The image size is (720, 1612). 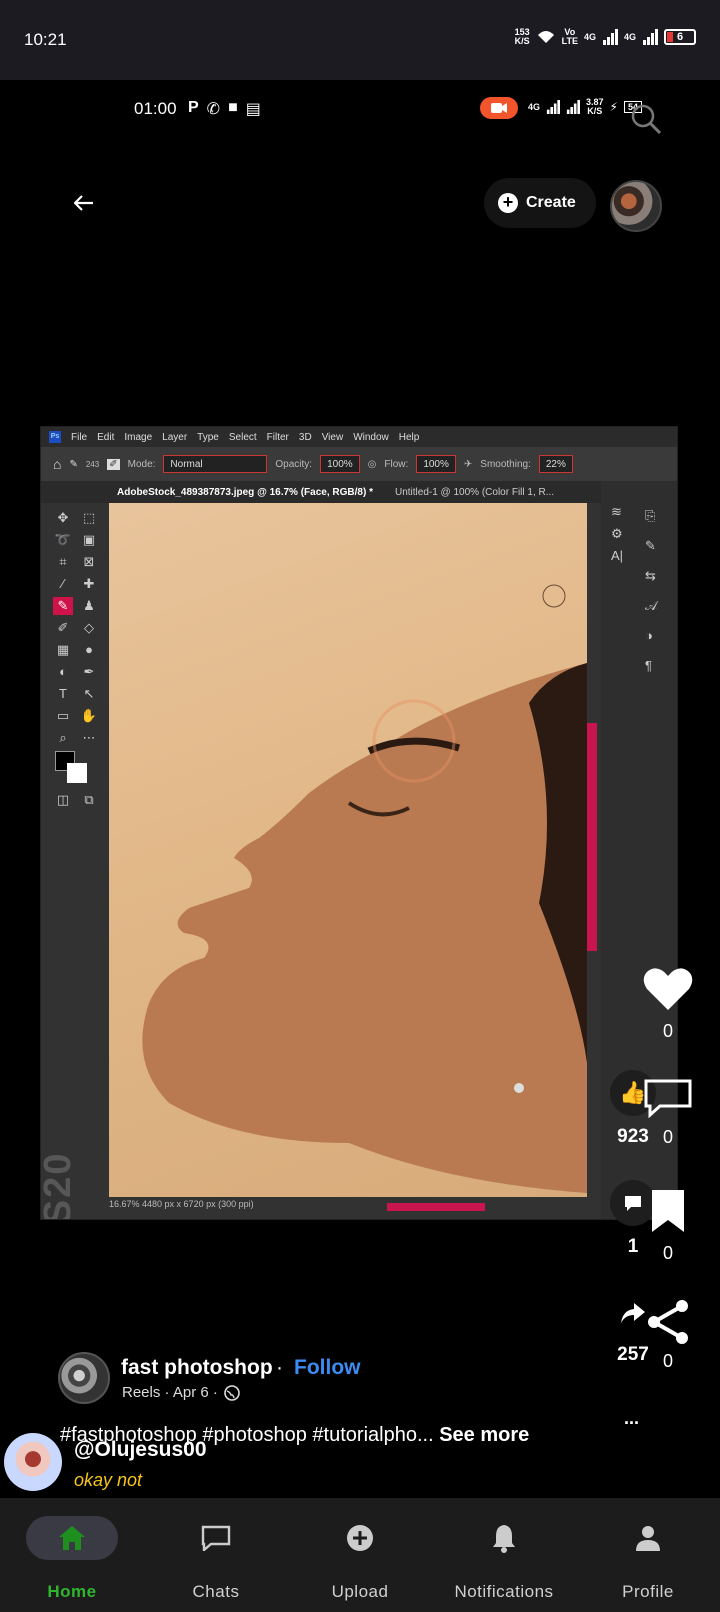 I want to click on nav-profile-label: Profile, so click(x=648, y=1591).